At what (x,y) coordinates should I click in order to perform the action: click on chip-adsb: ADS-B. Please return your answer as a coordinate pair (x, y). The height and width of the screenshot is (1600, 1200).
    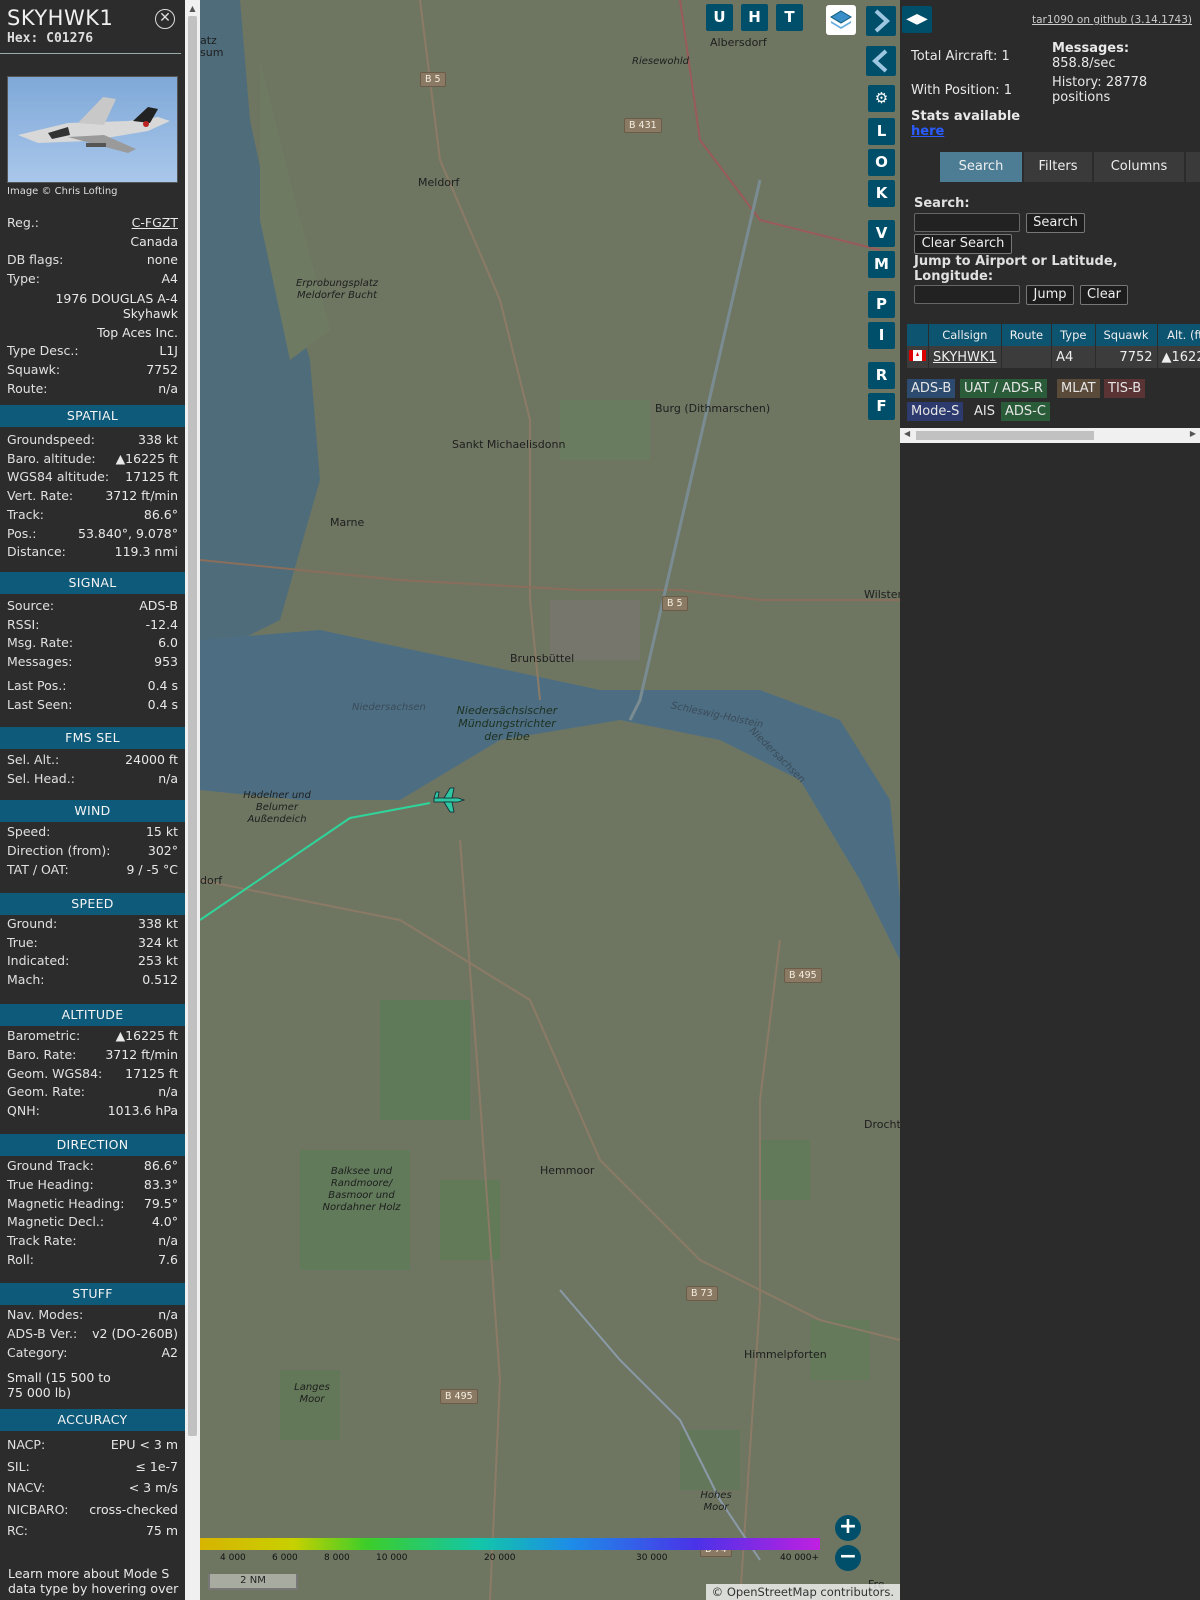
    Looking at the image, I should click on (931, 388).